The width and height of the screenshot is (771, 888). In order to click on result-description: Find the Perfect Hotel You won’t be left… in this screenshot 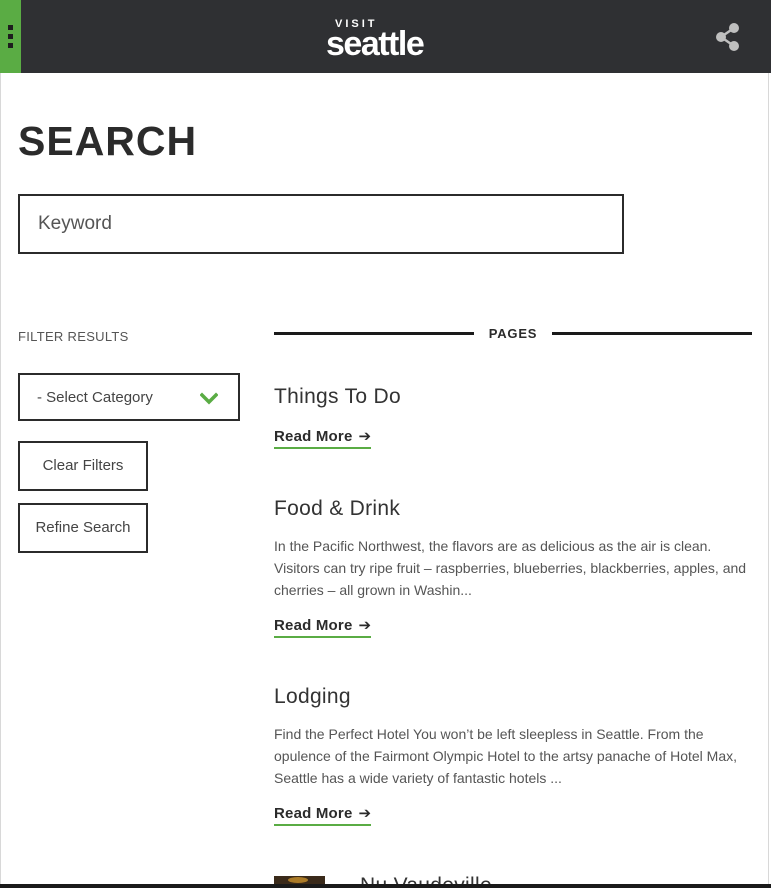, I will do `click(506, 756)`.